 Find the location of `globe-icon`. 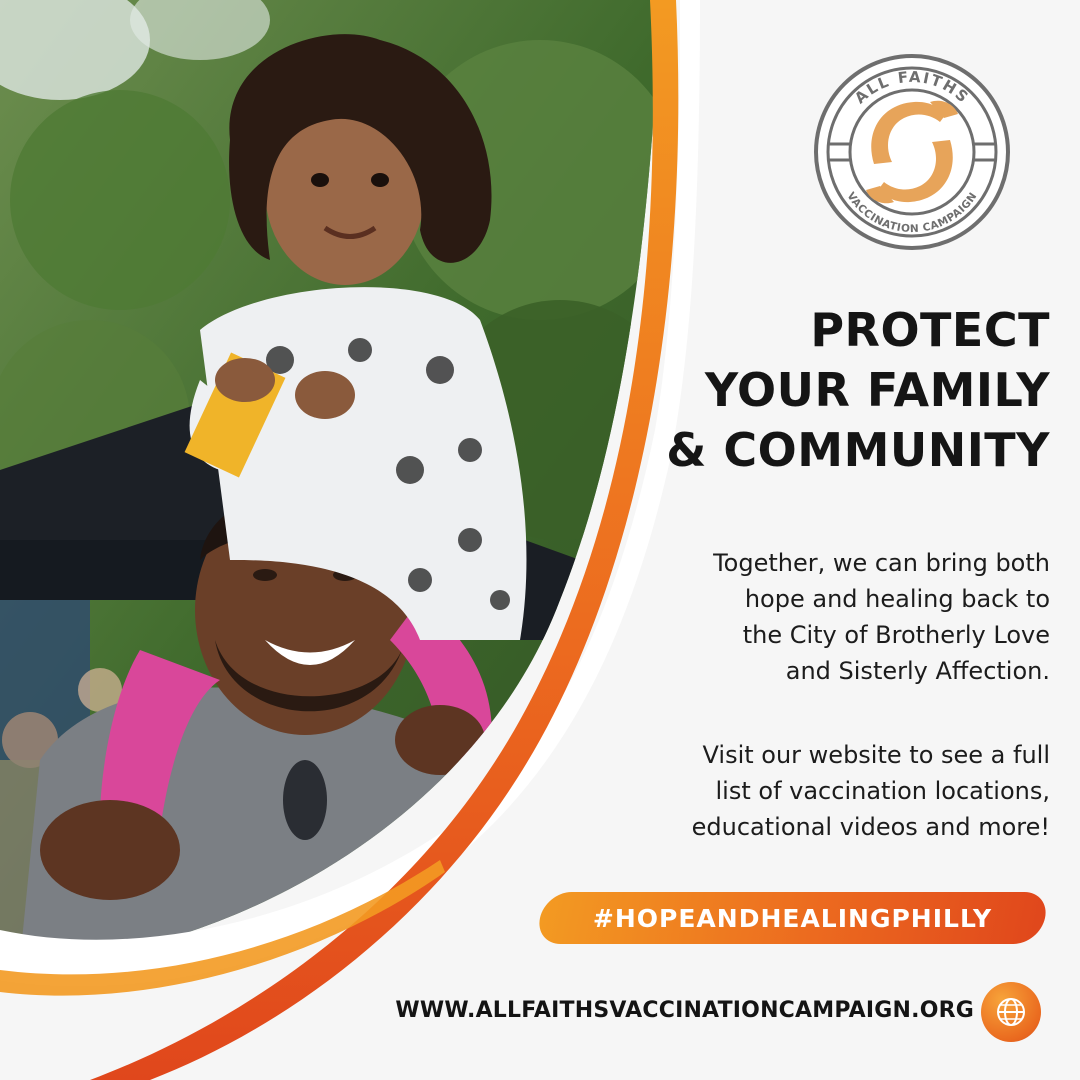

globe-icon is located at coordinates (1011, 1012).